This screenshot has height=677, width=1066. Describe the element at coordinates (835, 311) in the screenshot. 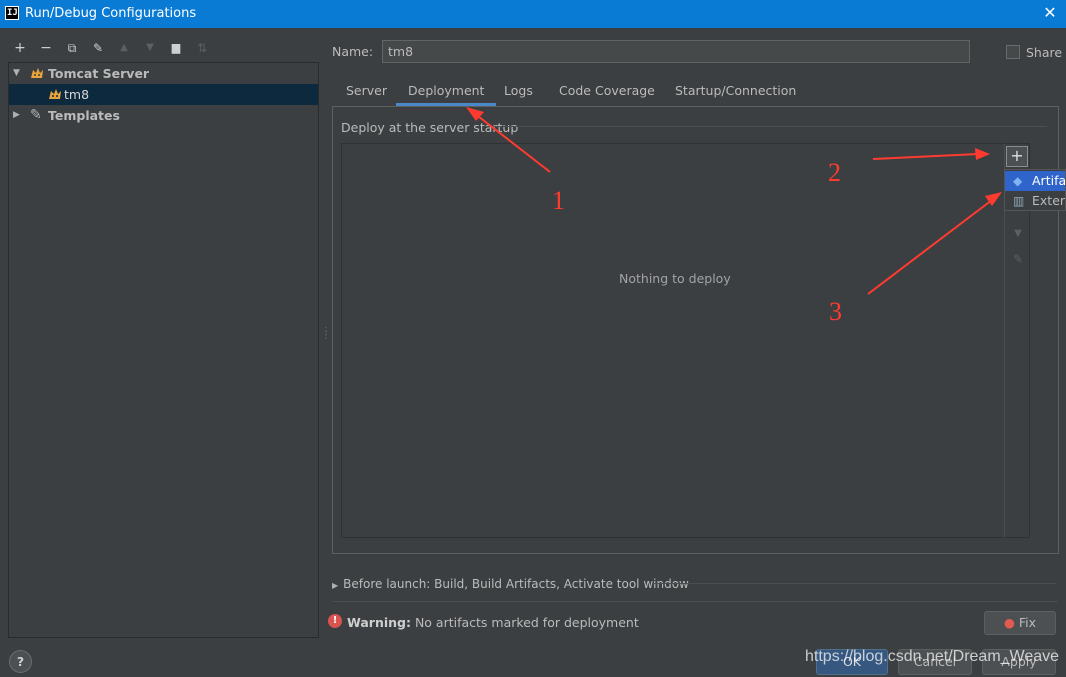

I see `annotation-number-3: 3` at that location.